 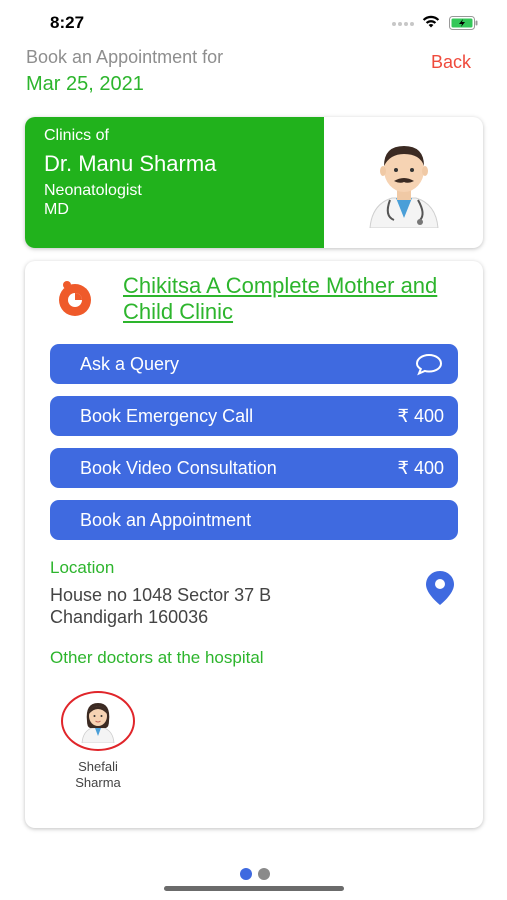 What do you see at coordinates (246, 874) in the screenshot?
I see `page-dot-active` at bounding box center [246, 874].